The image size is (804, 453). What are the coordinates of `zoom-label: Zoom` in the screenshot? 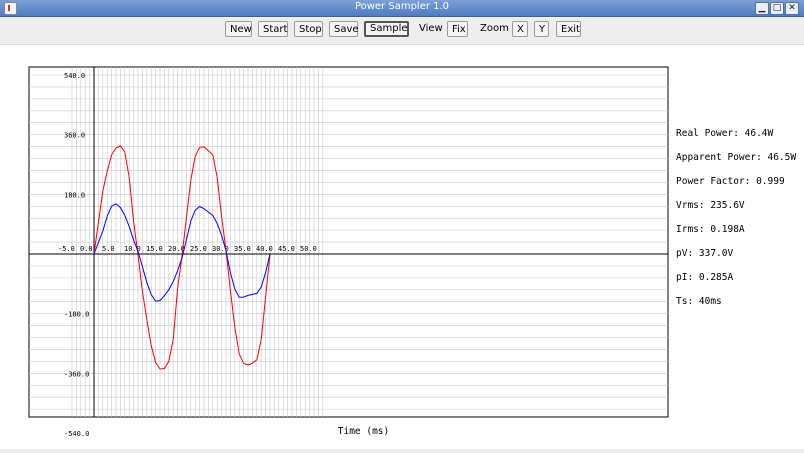 It's located at (494, 28).